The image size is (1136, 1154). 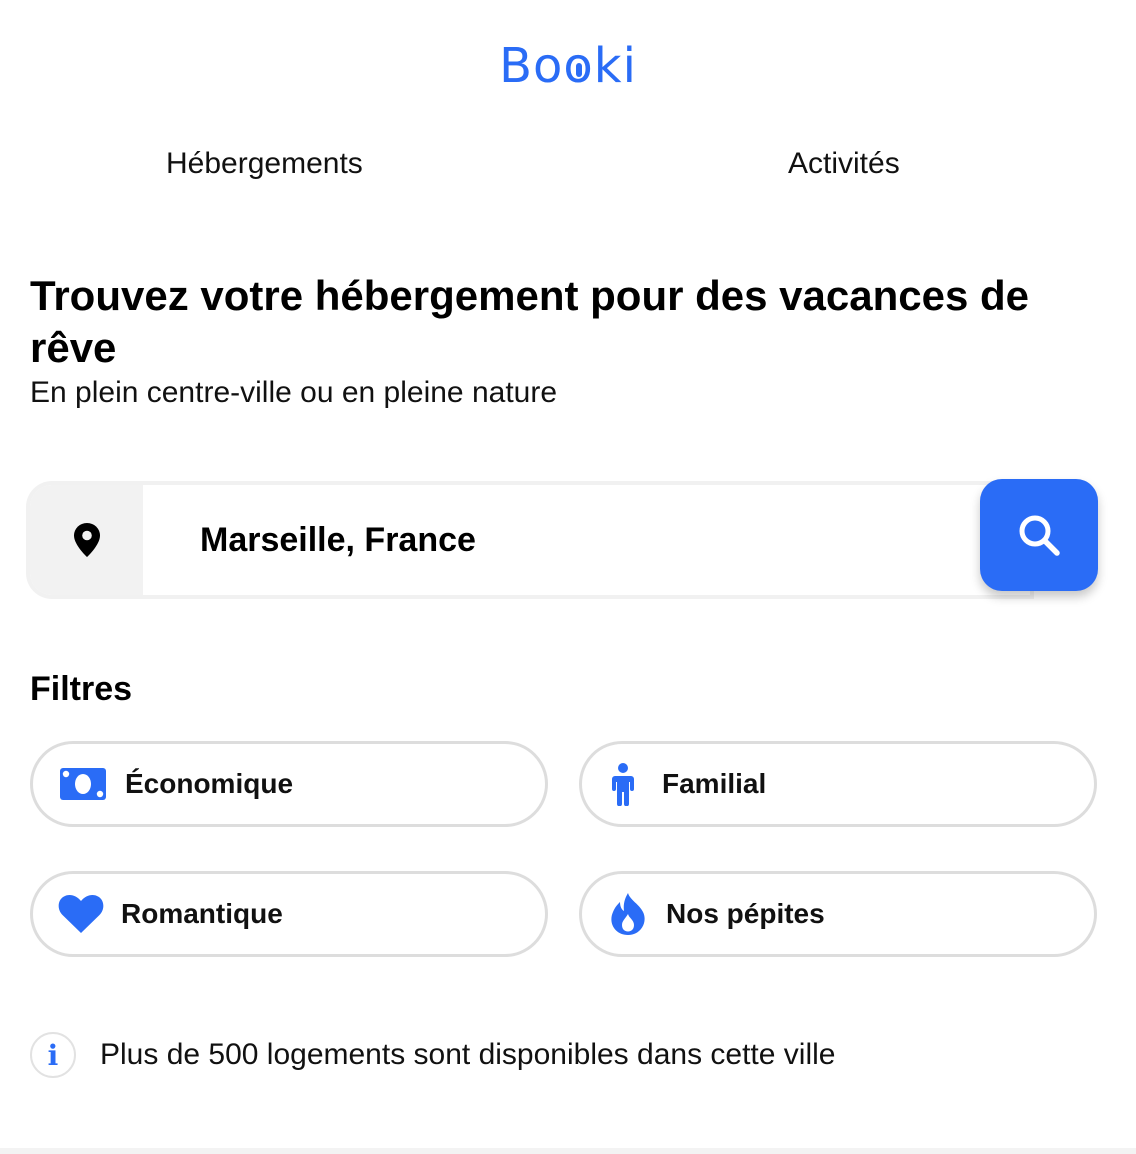 I want to click on nav-activites: Activités, so click(x=844, y=164).